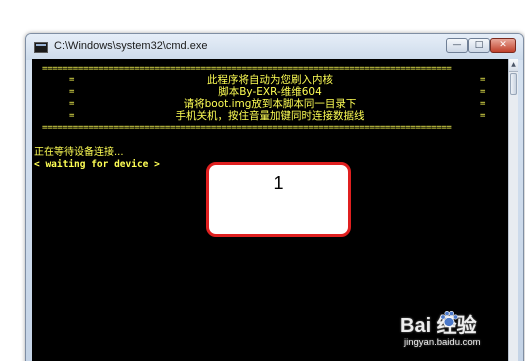  What do you see at coordinates (442, 342) in the screenshot?
I see `watermark-url: jingyan.baidu.com` at bounding box center [442, 342].